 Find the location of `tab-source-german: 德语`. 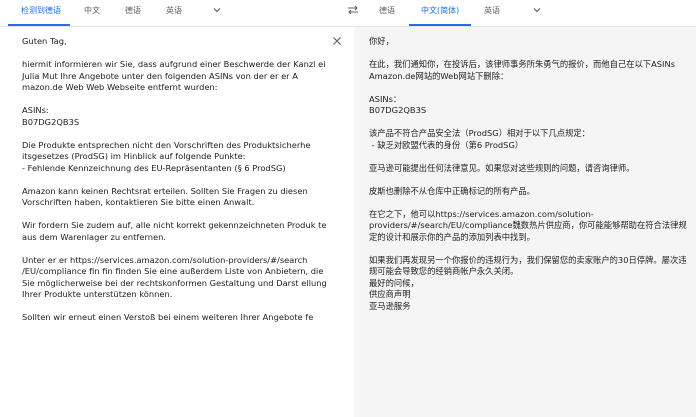

tab-source-german: 德语 is located at coordinates (133, 11).